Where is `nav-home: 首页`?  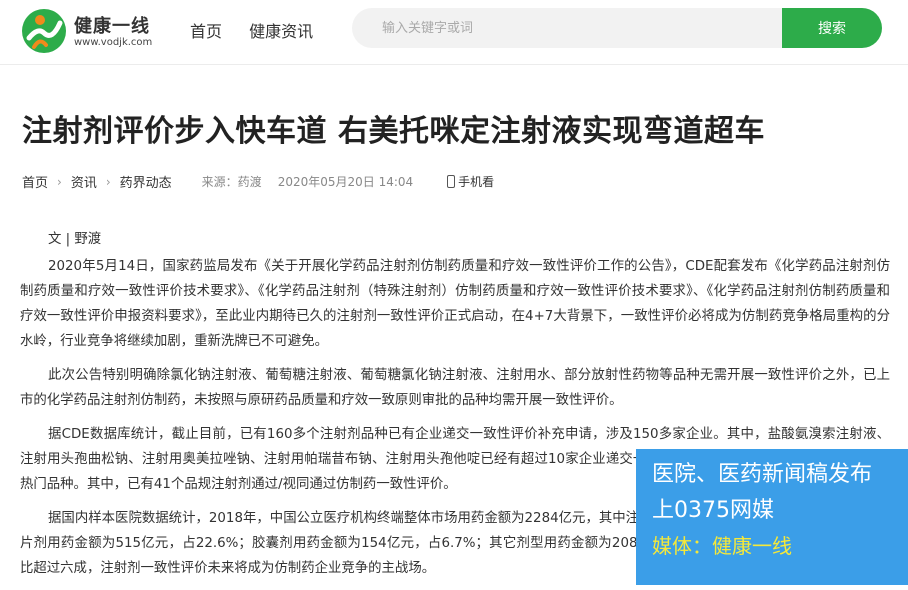
nav-home: 首页 is located at coordinates (206, 31).